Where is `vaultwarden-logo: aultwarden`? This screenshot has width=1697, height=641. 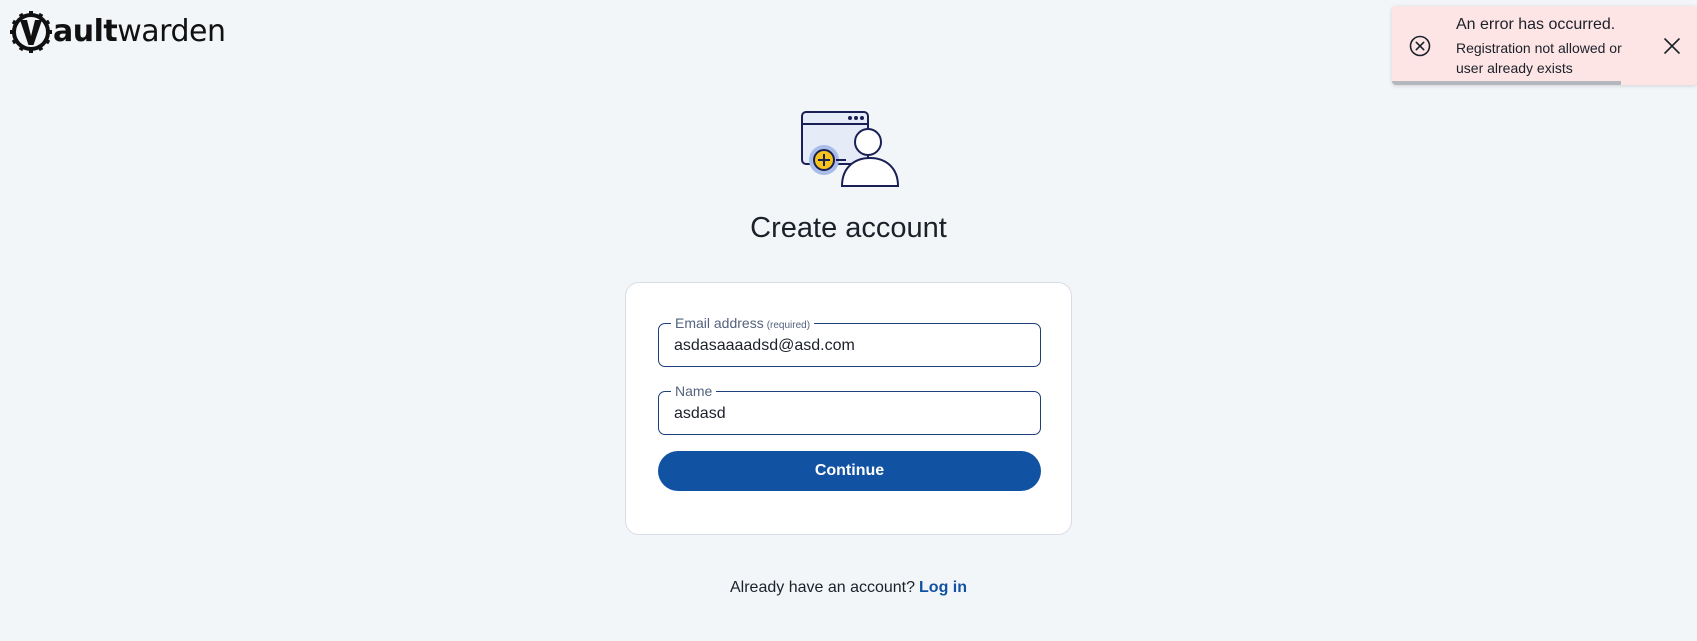
vaultwarden-logo: aultwarden is located at coordinates (118, 32).